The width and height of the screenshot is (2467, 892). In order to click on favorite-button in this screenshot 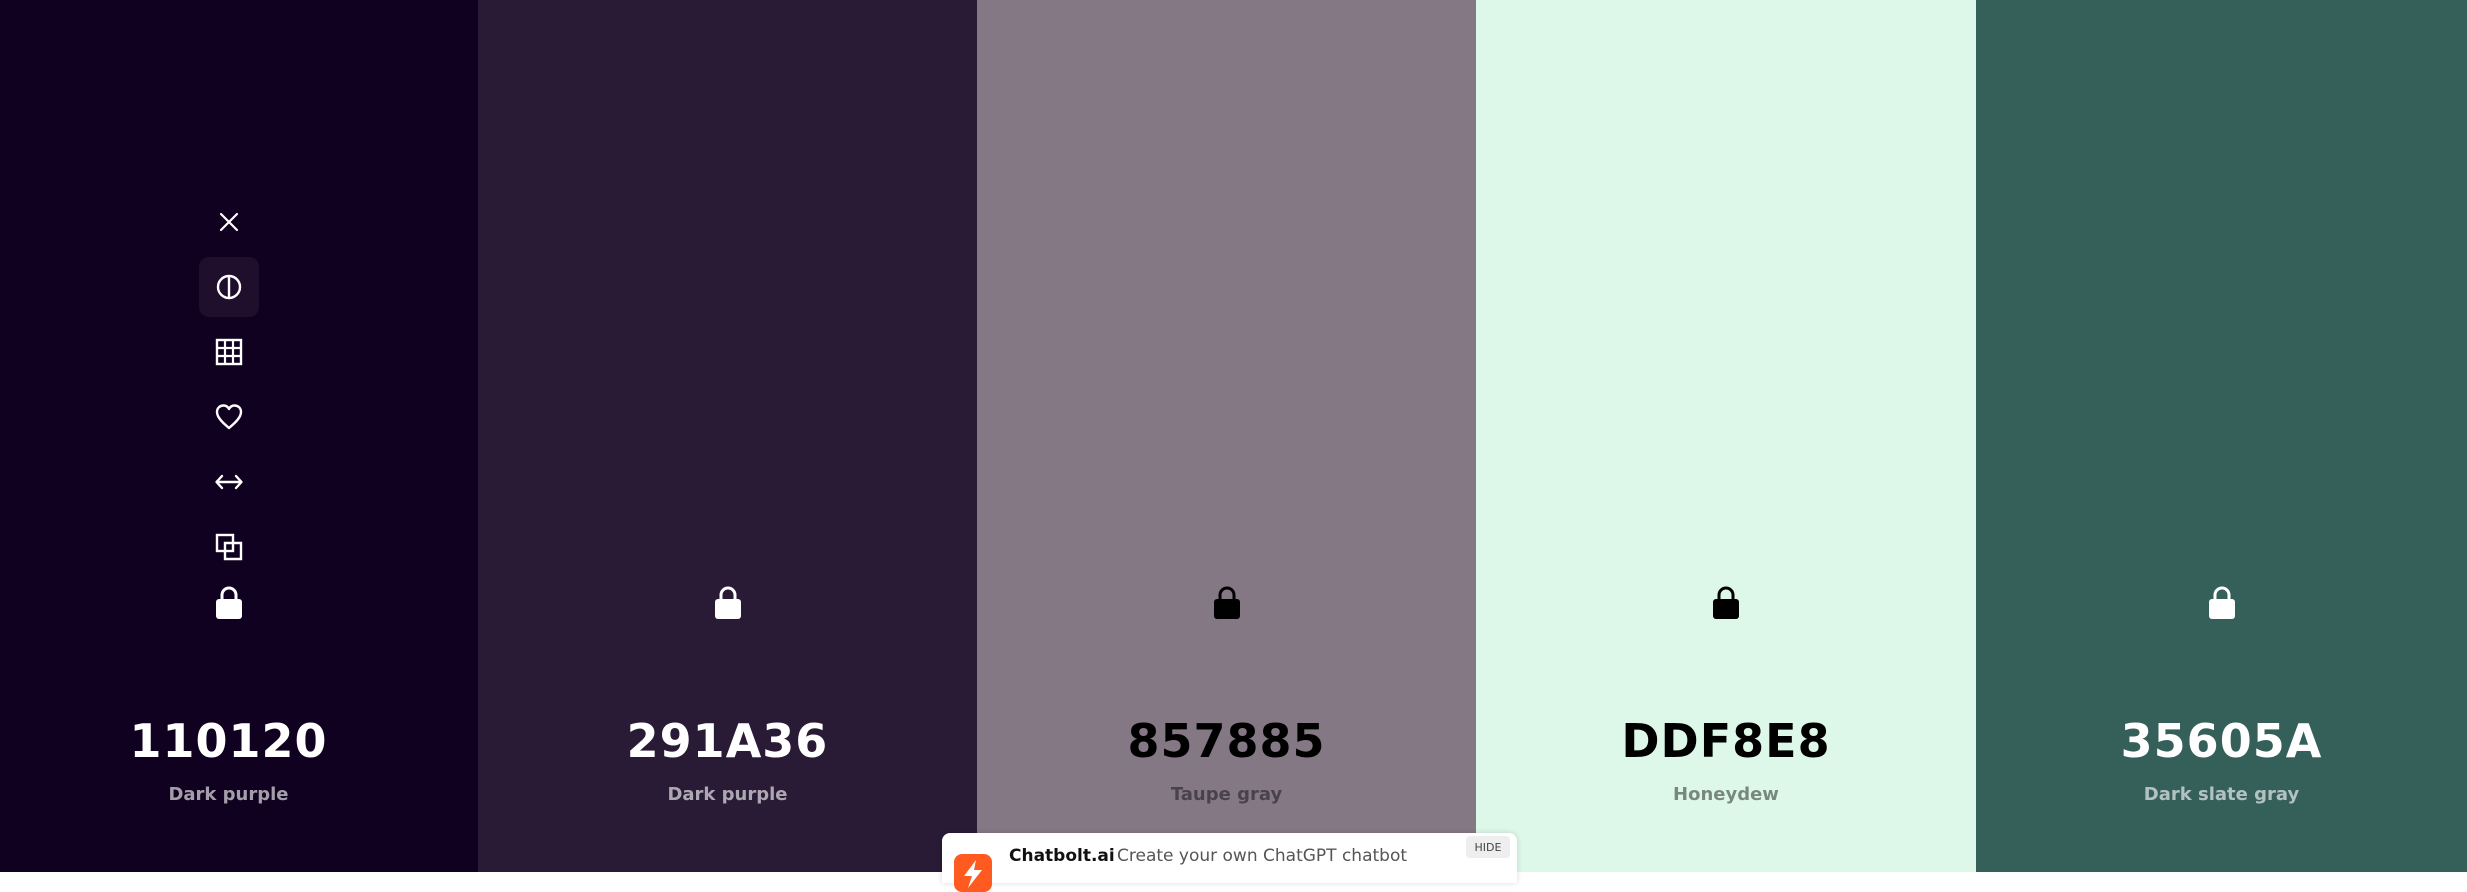, I will do `click(229, 417)`.